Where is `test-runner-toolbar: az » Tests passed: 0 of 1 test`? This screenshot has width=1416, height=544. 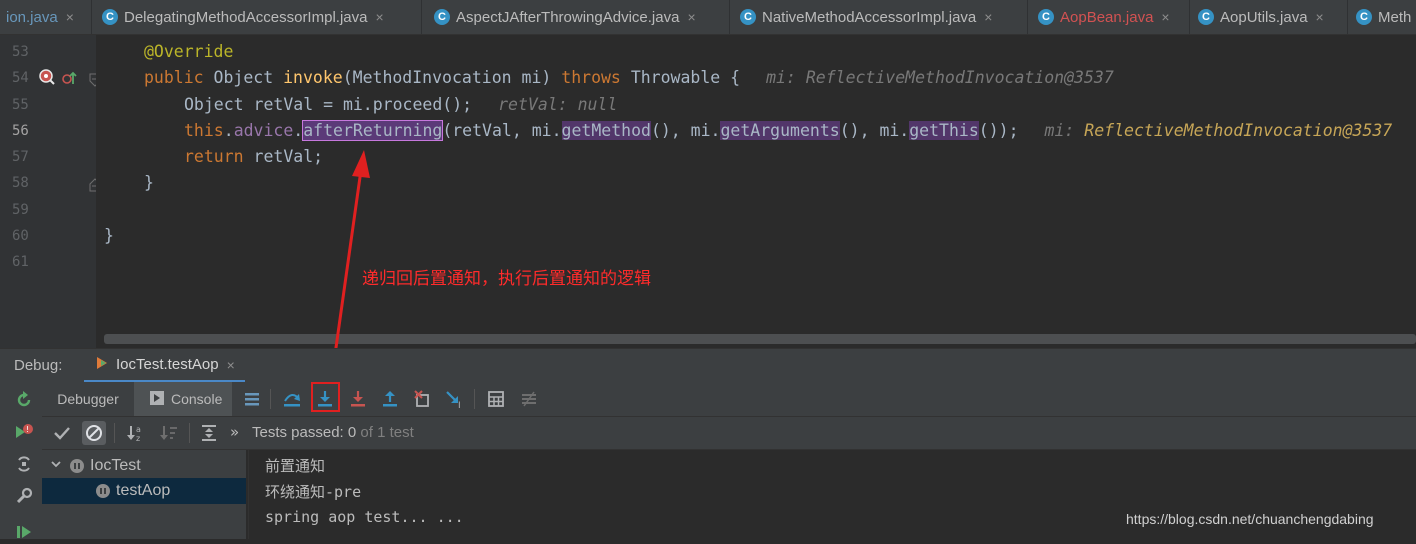
test-runner-toolbar: az » Tests passed: 0 of 1 test is located at coordinates (729, 433).